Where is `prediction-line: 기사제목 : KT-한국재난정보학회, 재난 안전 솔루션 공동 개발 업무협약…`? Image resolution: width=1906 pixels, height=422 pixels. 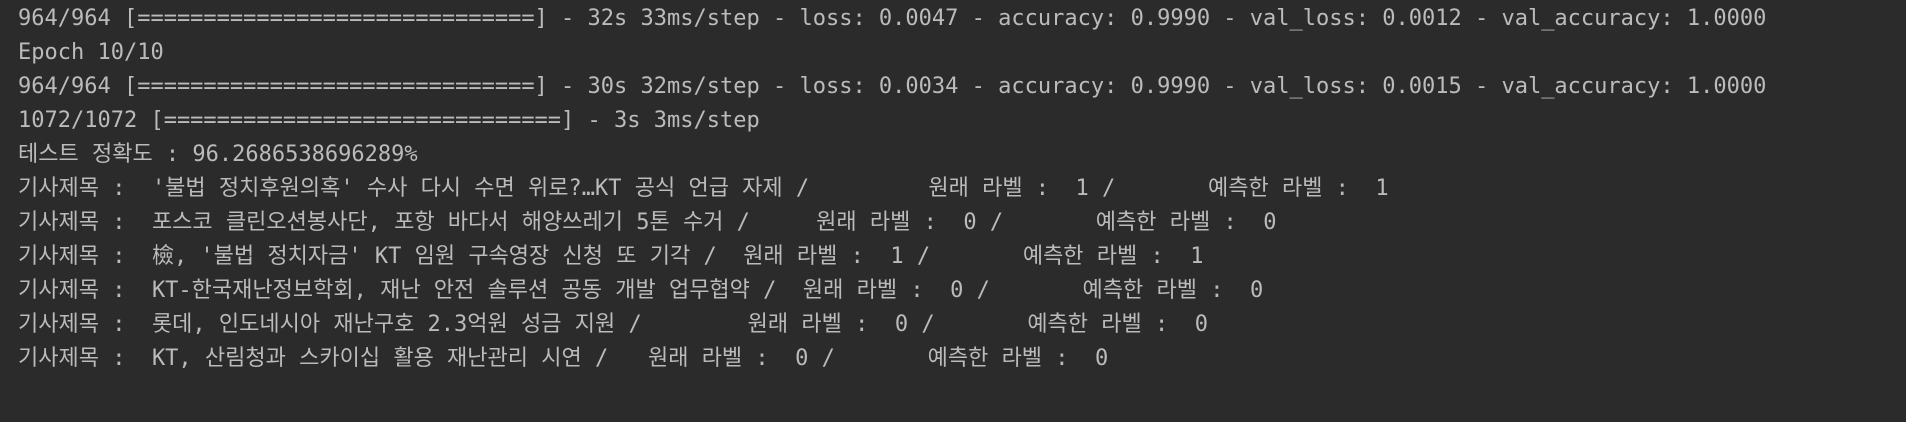 prediction-line: 기사제목 : KT-한국재난정보학회, 재난 안전 솔루션 공동 개발 업무협약… is located at coordinates (641, 290).